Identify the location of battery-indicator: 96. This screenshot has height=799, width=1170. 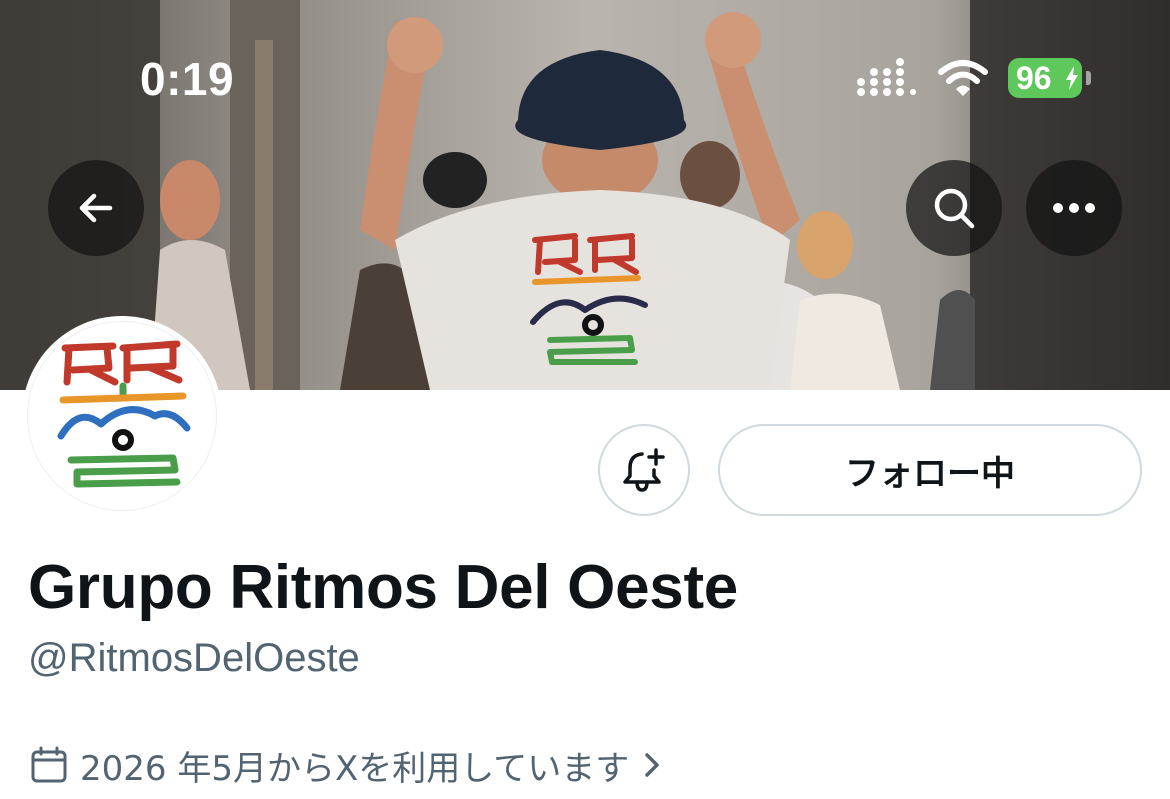
(1049, 78).